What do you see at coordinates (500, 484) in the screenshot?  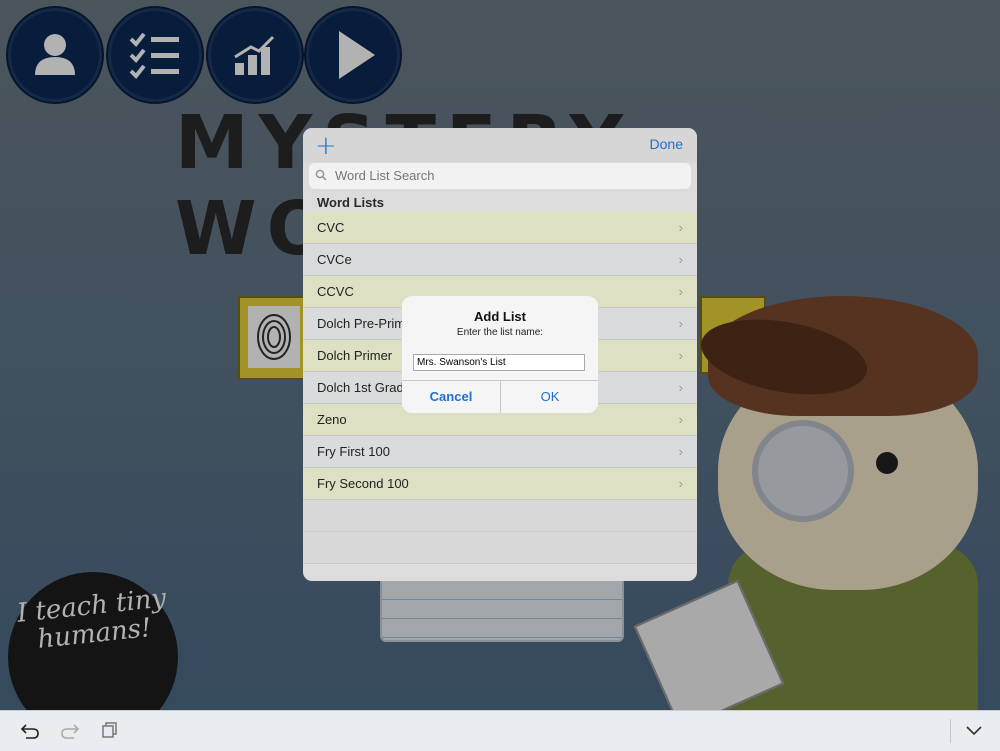 I see `list-item: Fry Second 100 ›` at bounding box center [500, 484].